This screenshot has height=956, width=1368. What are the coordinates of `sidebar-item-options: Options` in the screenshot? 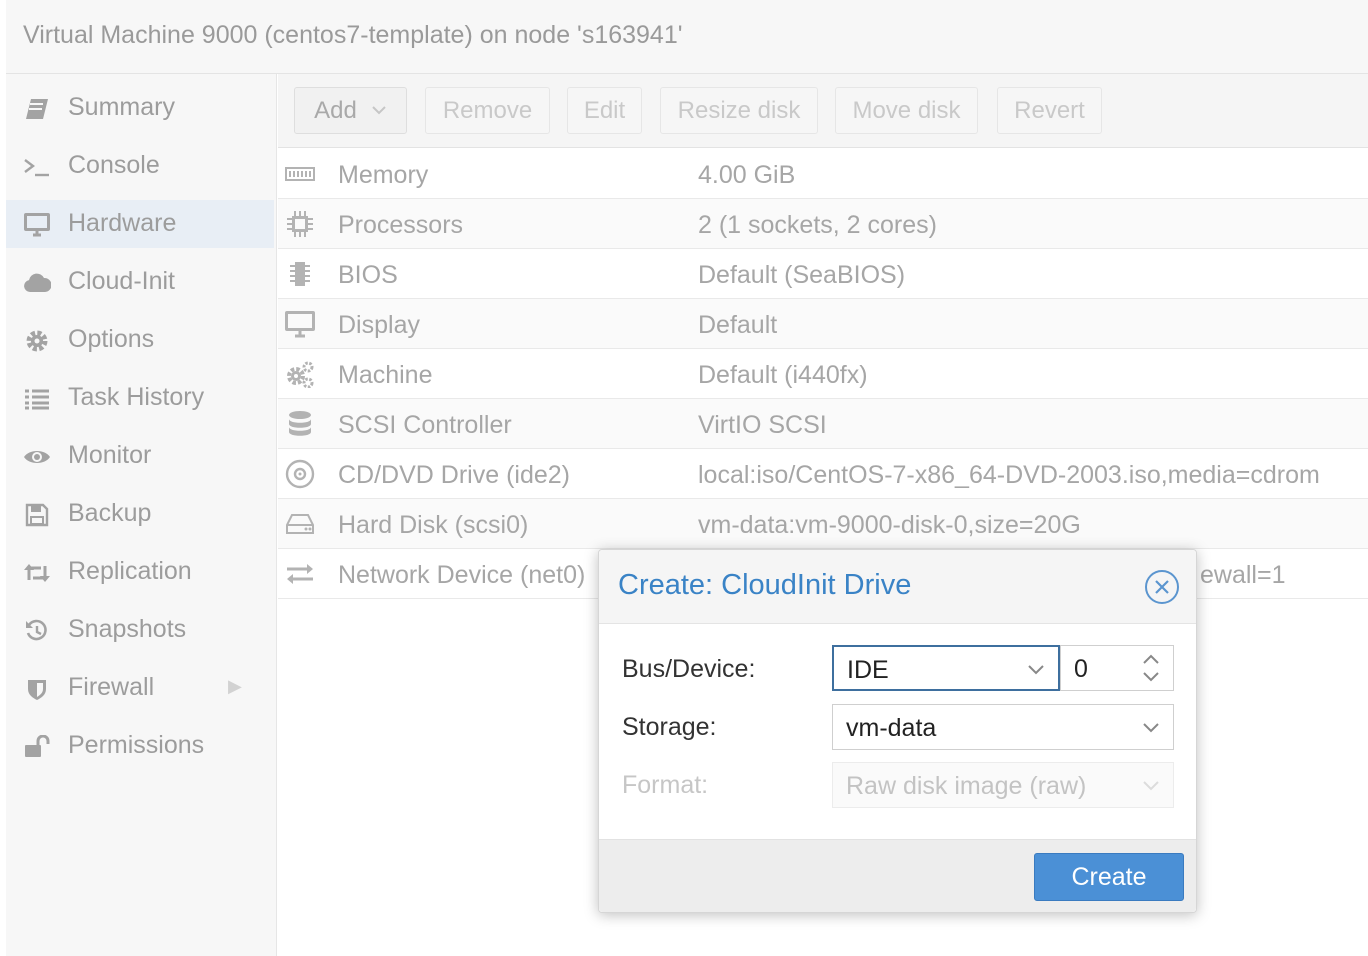 It's located at (140, 340).